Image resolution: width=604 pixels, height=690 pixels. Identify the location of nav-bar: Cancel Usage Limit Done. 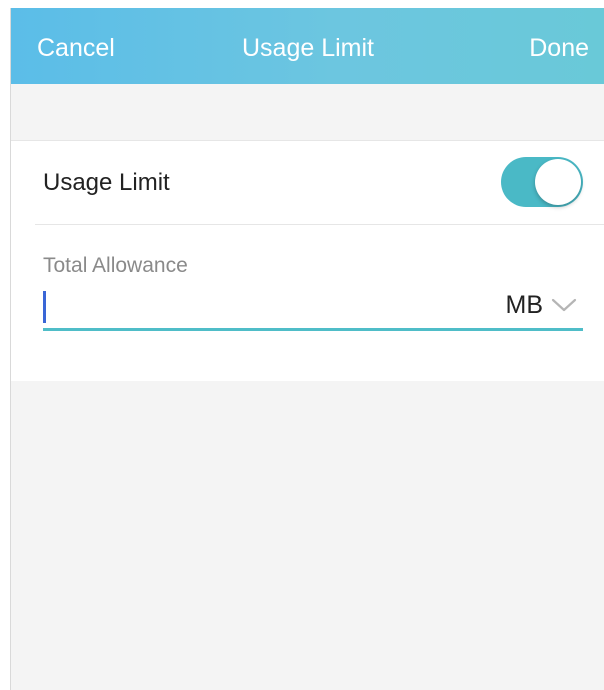
(307, 46).